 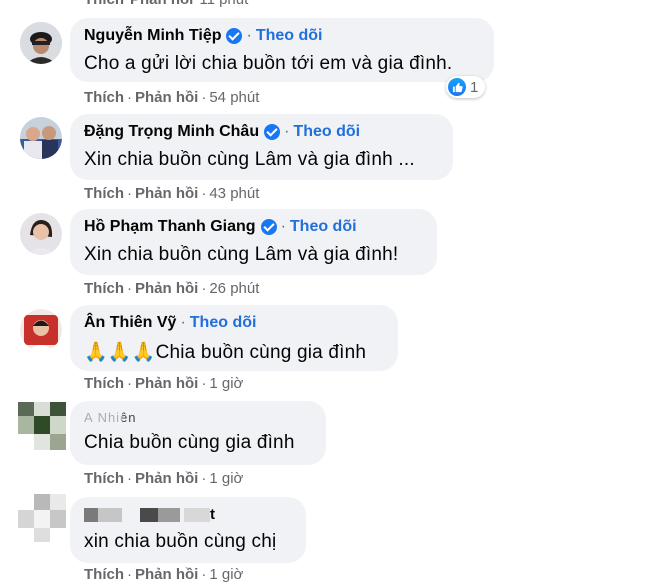 What do you see at coordinates (225, 352) in the screenshot?
I see `comment-text: 🙏🙏🙏Chia buồn cùng gia đình` at bounding box center [225, 352].